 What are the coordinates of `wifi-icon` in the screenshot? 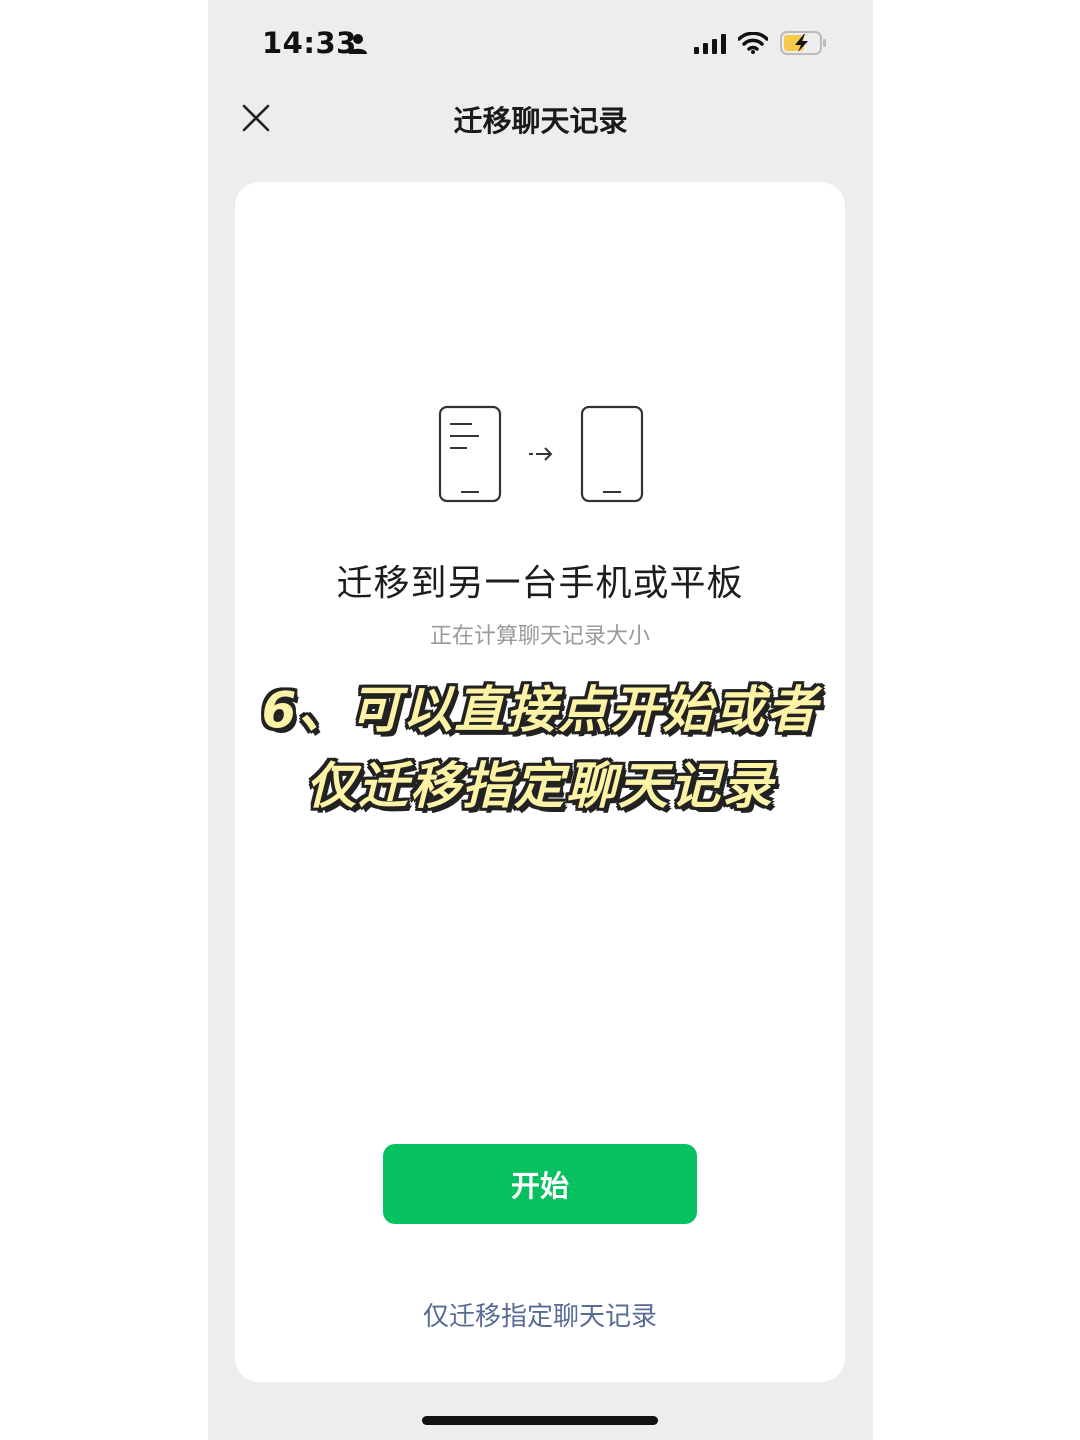 It's located at (753, 43).